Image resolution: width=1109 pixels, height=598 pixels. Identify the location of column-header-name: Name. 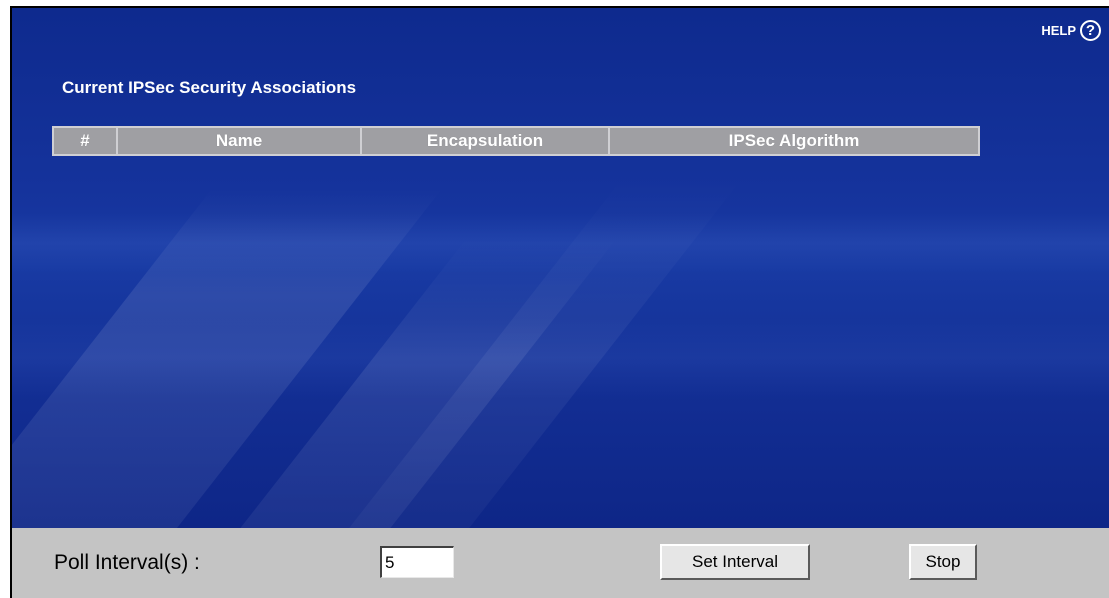
(240, 141).